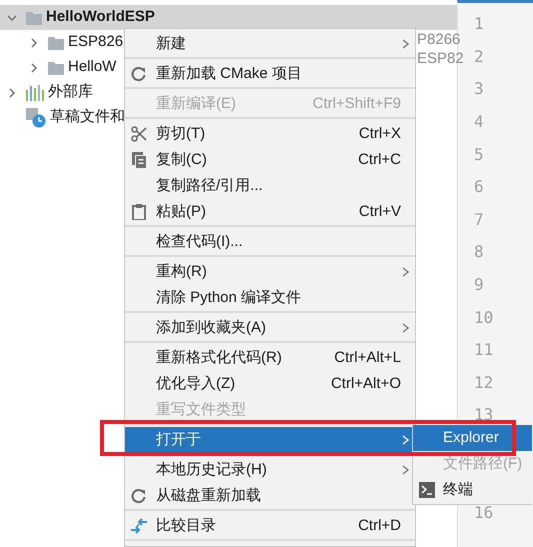 The image size is (533, 547). What do you see at coordinates (438, 40) in the screenshot?
I see `tree-item-detail: P8266` at bounding box center [438, 40].